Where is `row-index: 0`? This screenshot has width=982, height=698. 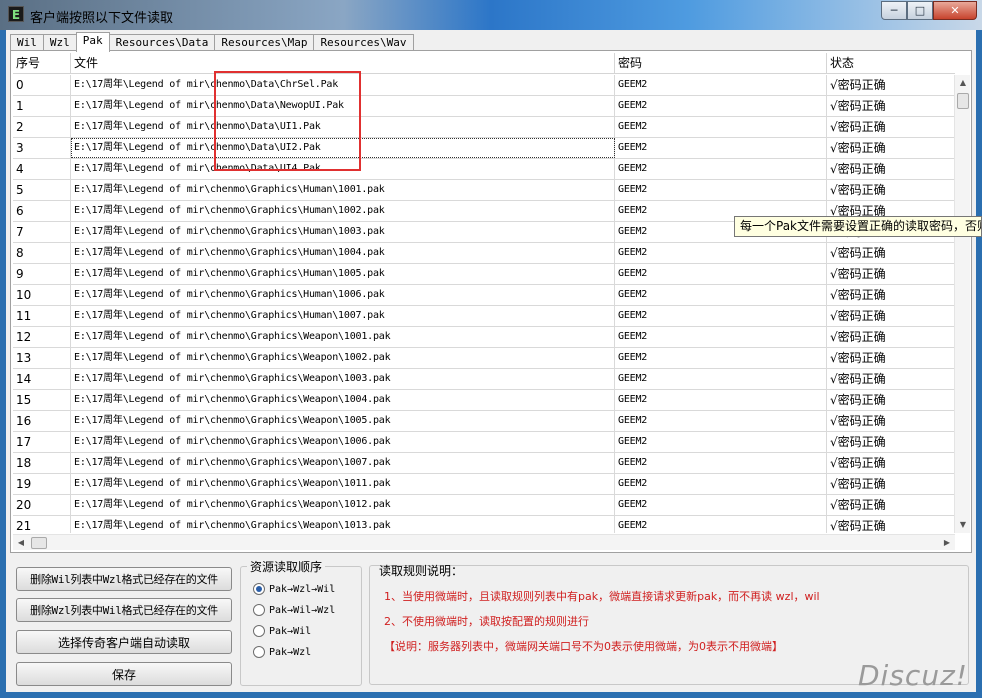 row-index: 0 is located at coordinates (42, 85).